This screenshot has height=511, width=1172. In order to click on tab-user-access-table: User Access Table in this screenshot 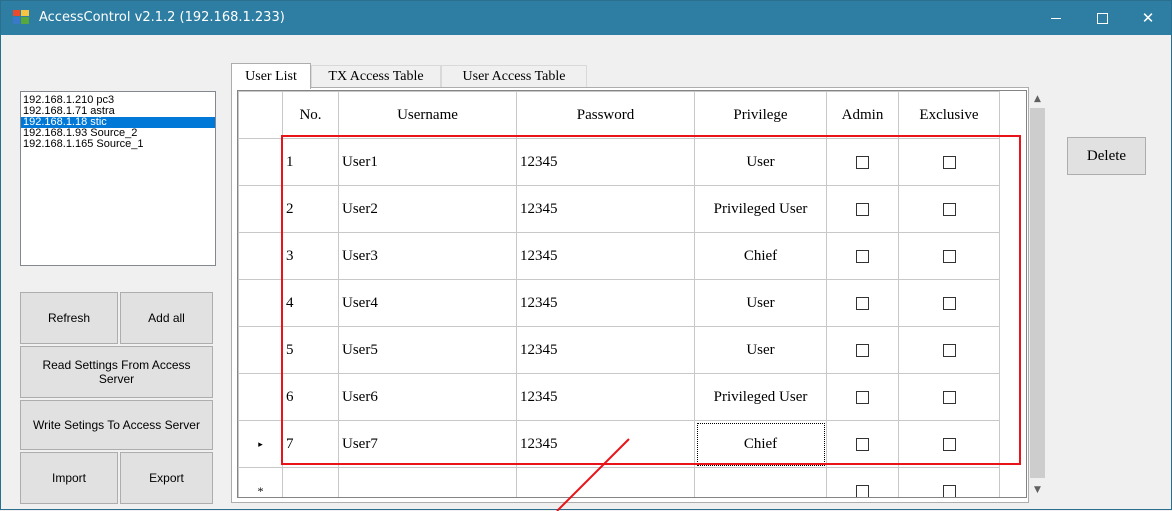, I will do `click(514, 76)`.